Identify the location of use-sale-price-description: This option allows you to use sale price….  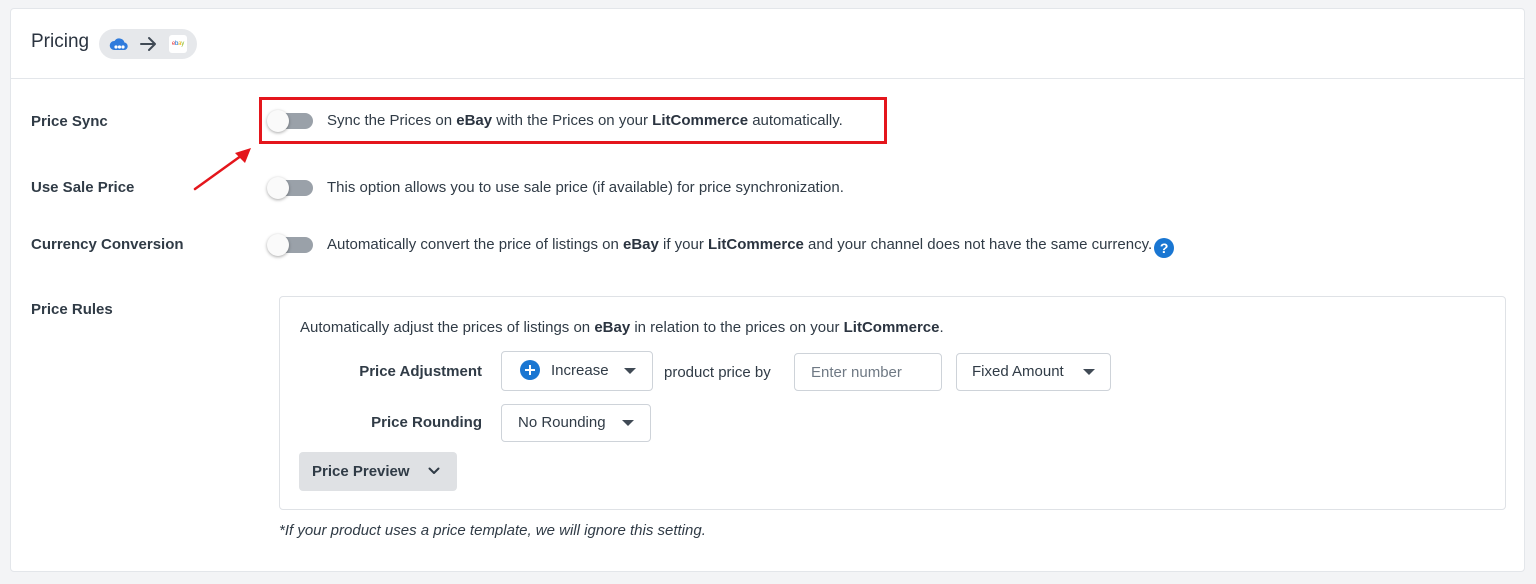
(585, 187).